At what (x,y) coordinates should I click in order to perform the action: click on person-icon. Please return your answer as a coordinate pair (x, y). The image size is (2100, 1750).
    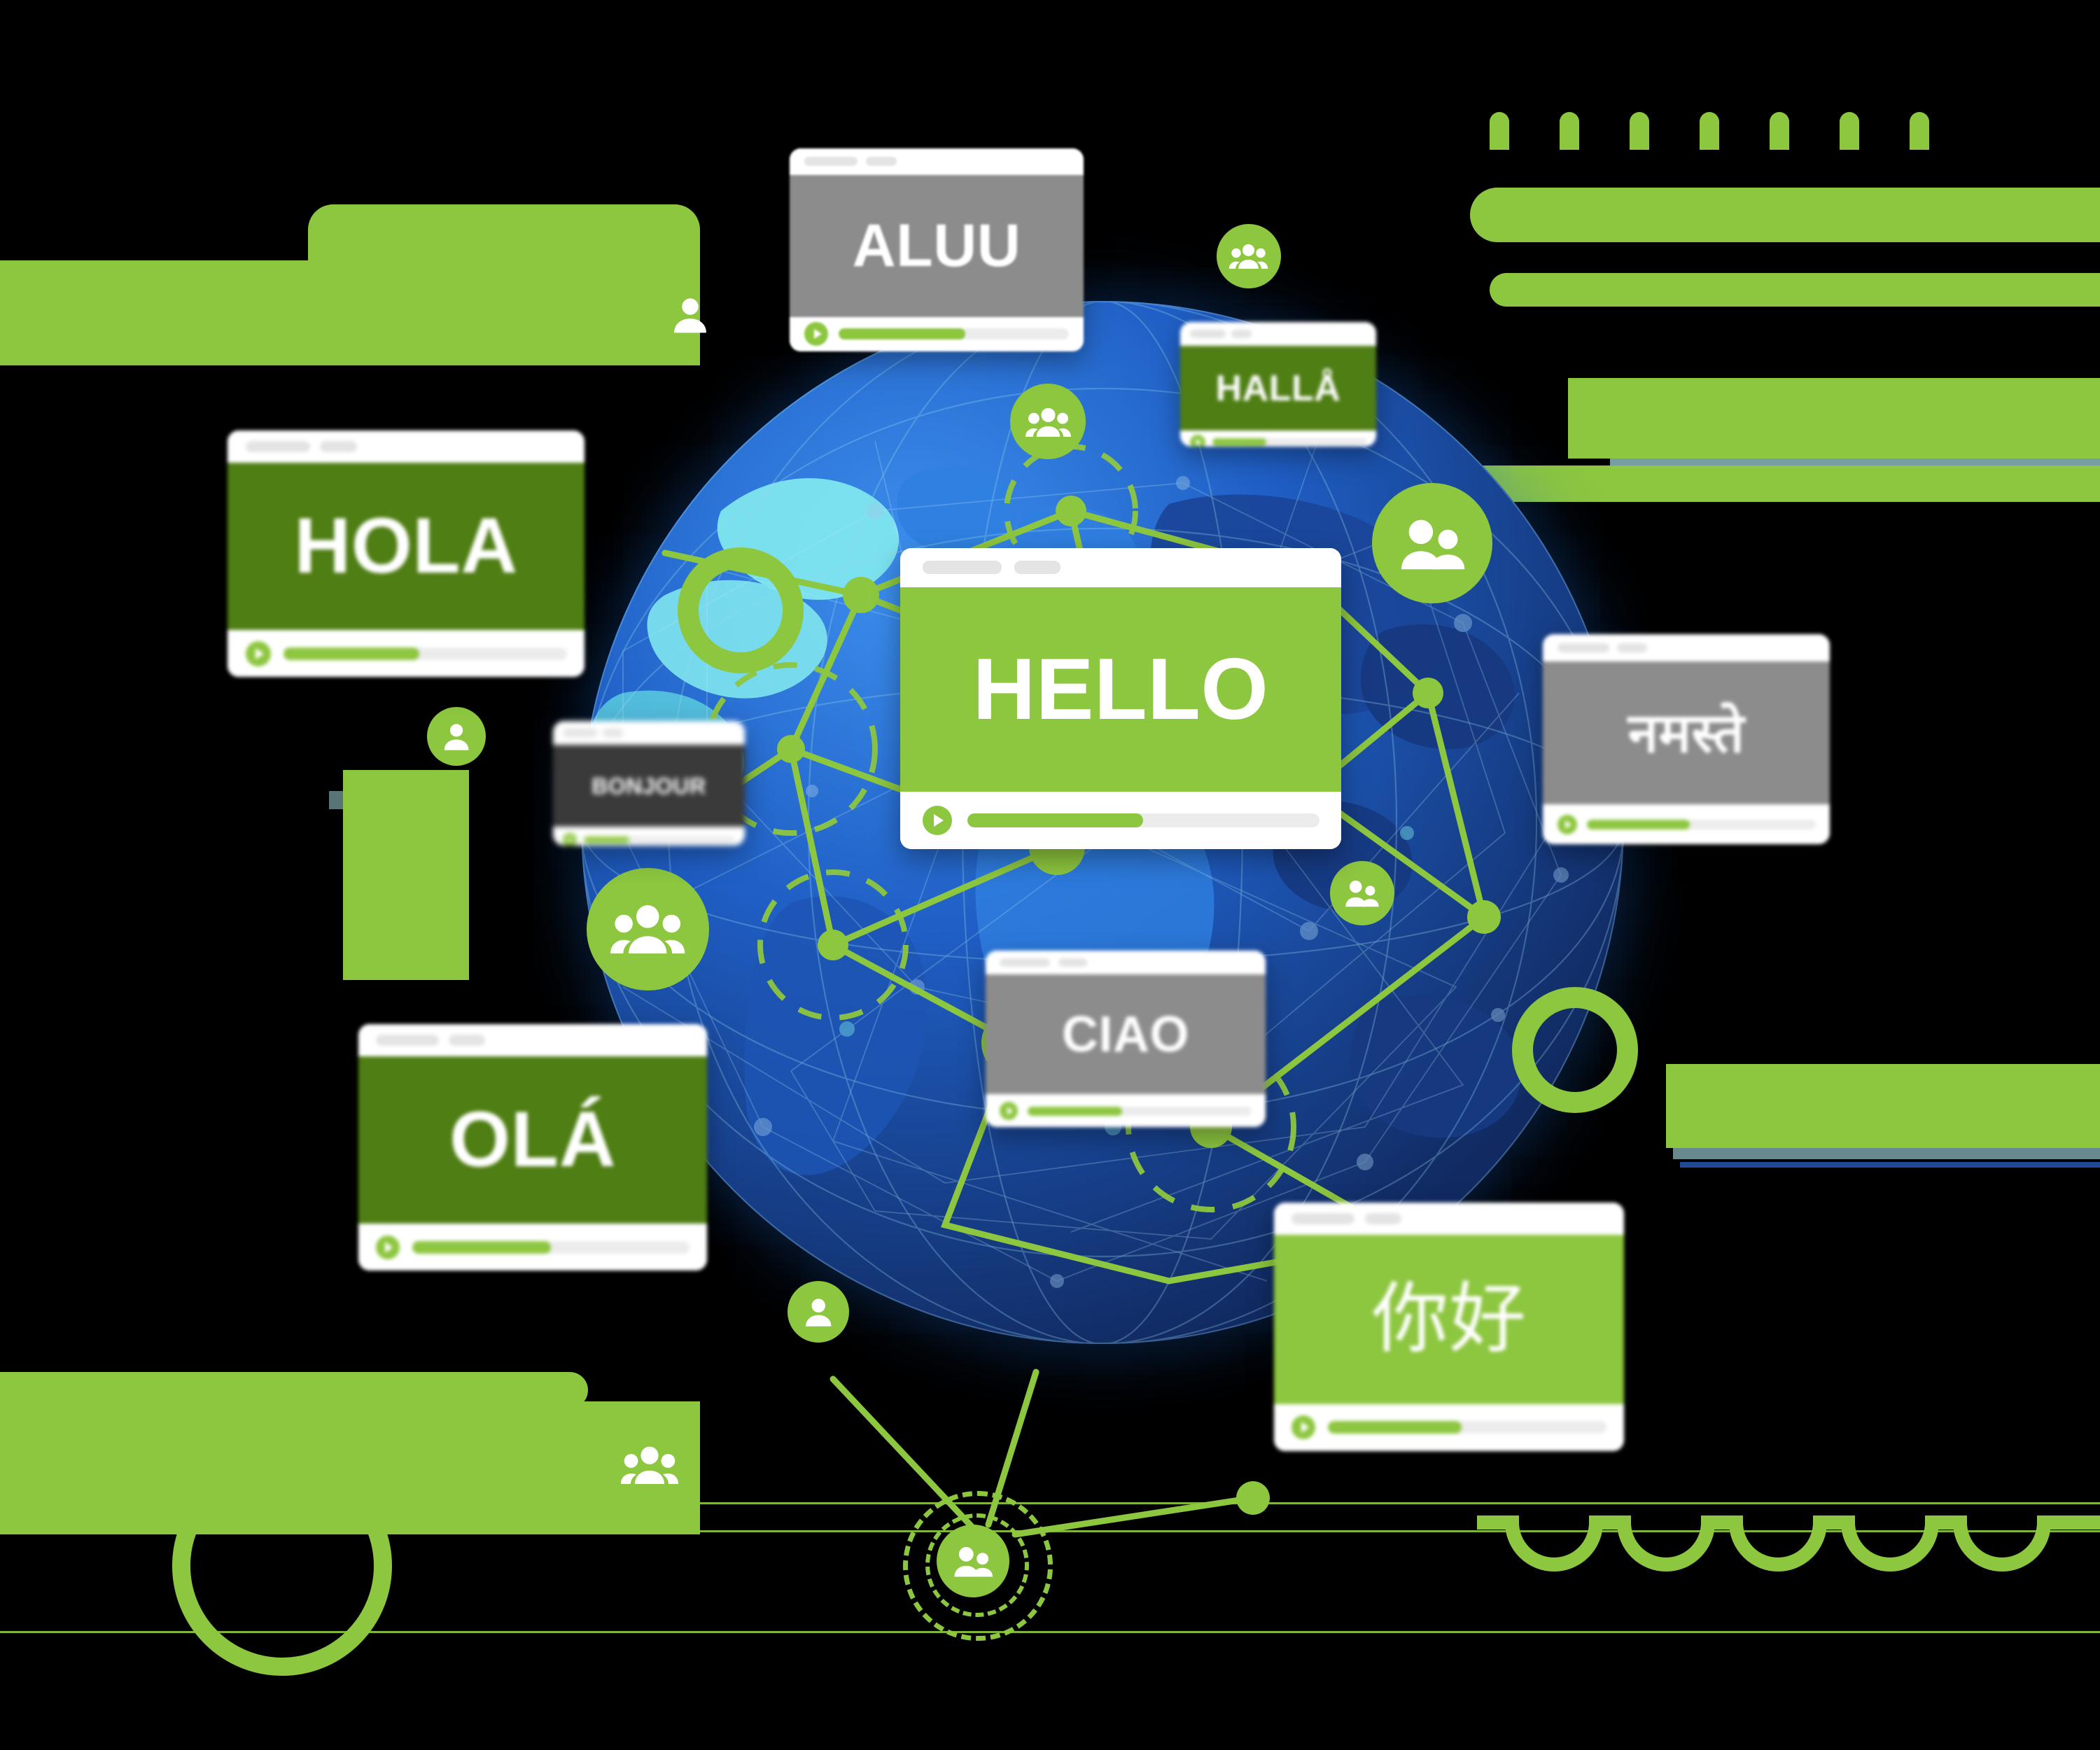
    Looking at the image, I should click on (456, 737).